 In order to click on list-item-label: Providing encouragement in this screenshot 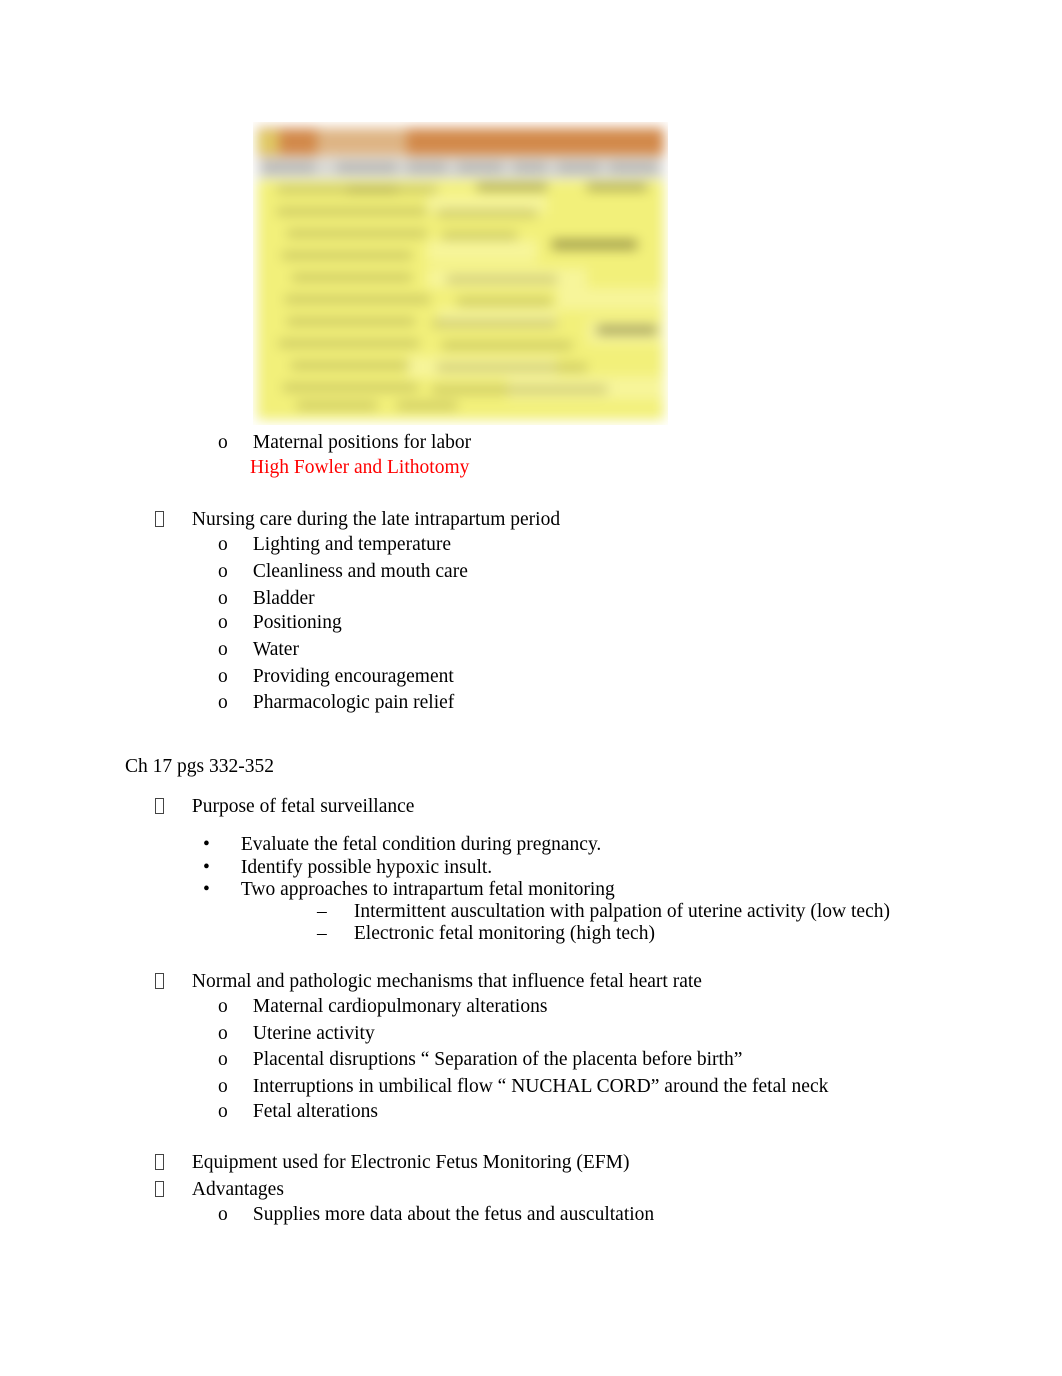, I will do `click(353, 676)`.